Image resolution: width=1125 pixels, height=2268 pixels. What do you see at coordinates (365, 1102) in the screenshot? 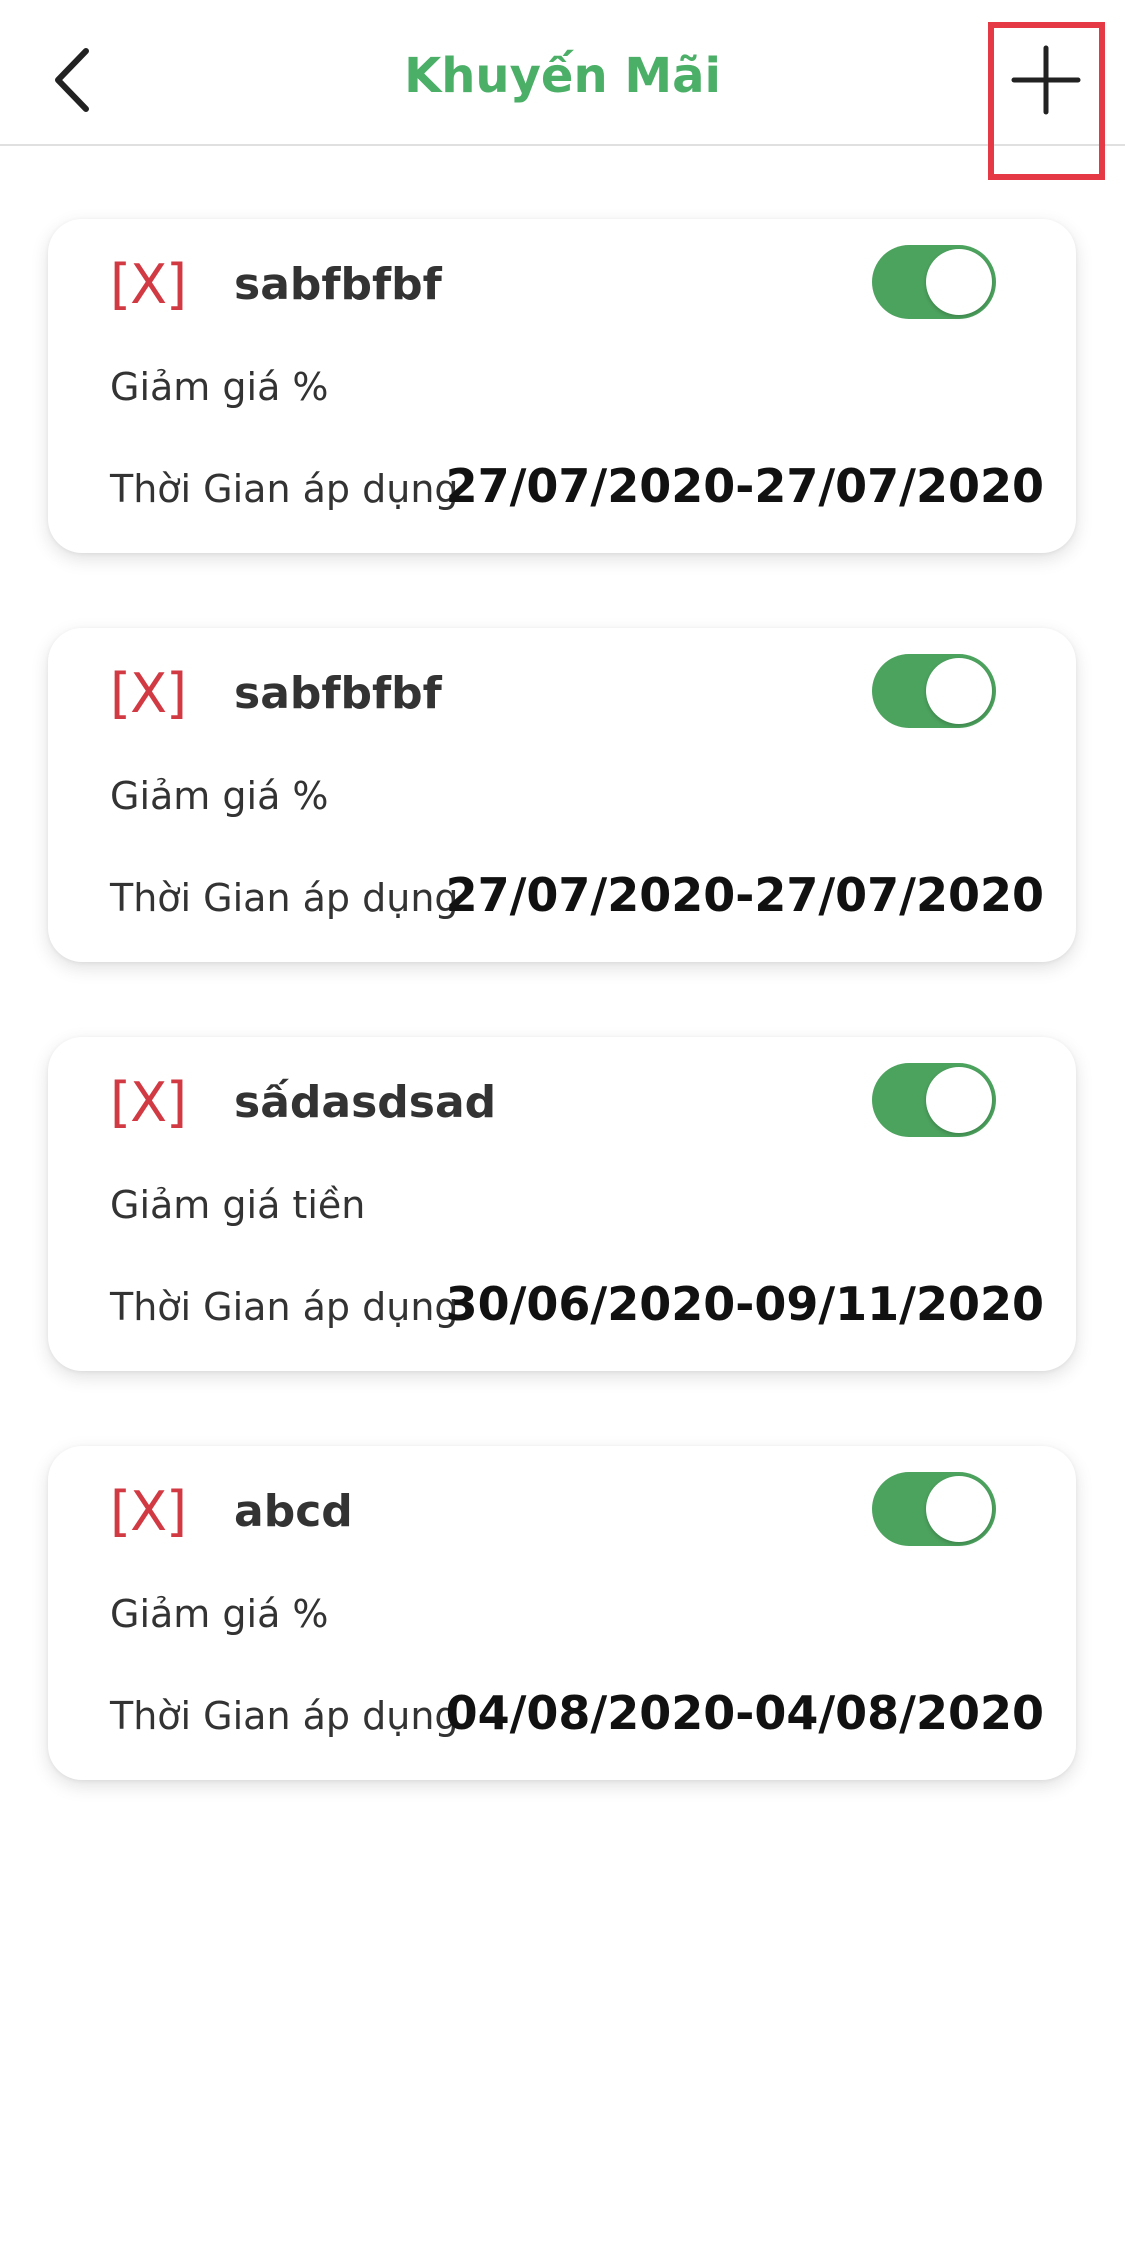
I see `promotion-name: sấdasdsad` at bounding box center [365, 1102].